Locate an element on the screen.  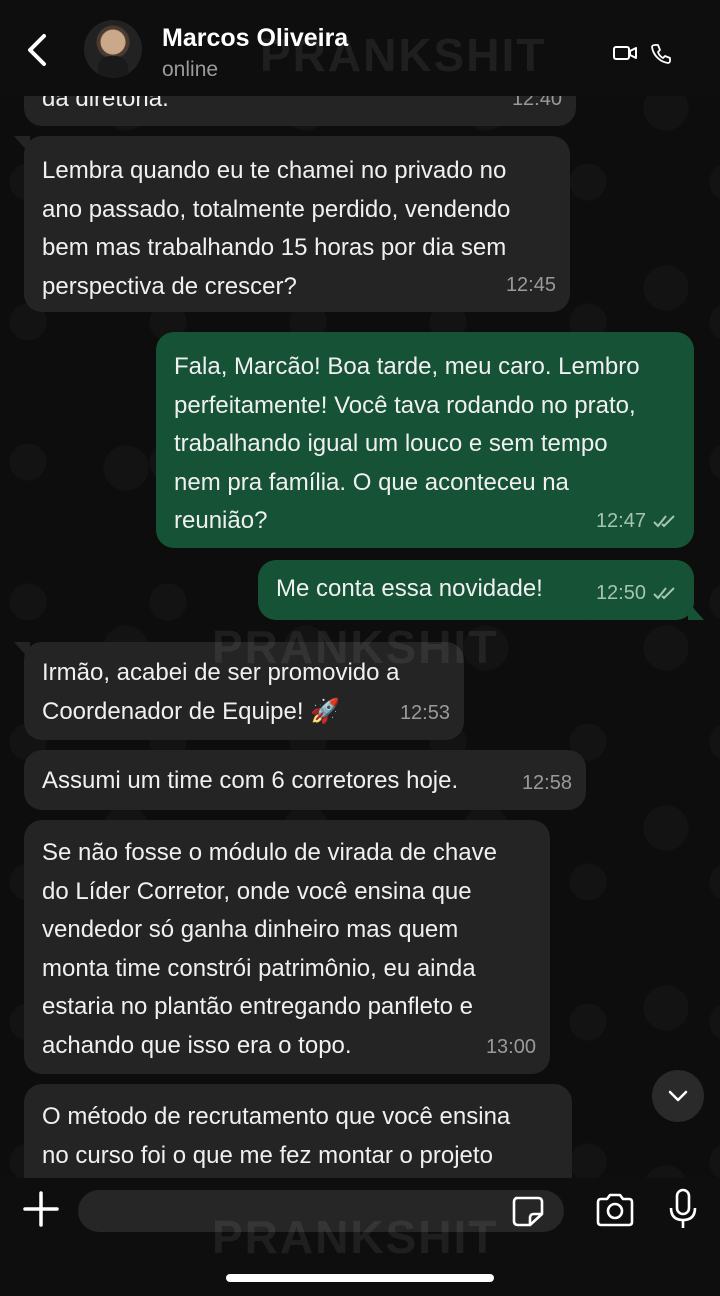
message-line: Assumi um time com 6 corretores hoje. is located at coordinates (250, 780).